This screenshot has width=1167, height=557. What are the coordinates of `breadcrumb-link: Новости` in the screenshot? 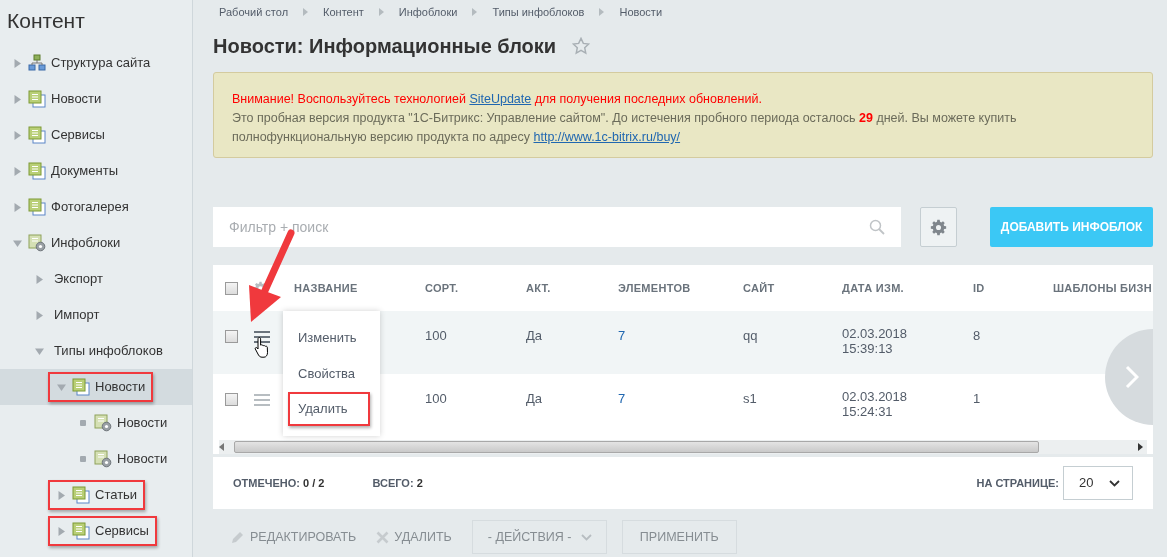 It's located at (641, 12).